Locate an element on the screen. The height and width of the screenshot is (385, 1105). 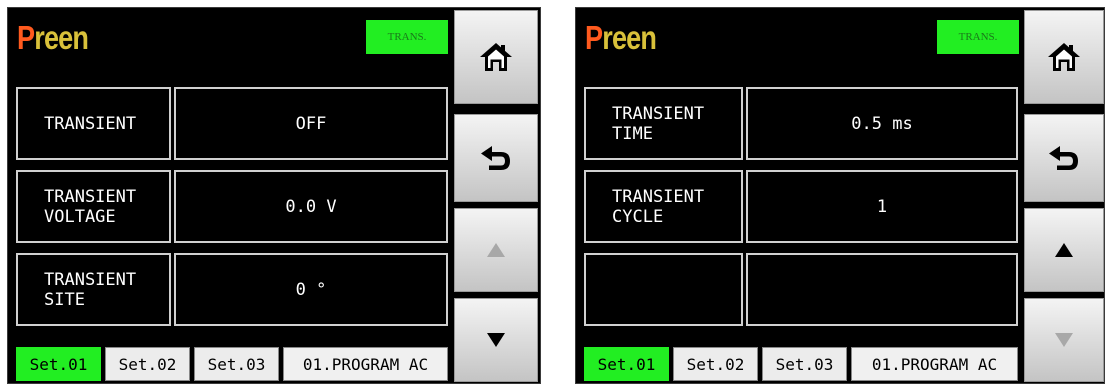
row-2-label-cell: TRANSIENT CYCLE is located at coordinates (663, 206).